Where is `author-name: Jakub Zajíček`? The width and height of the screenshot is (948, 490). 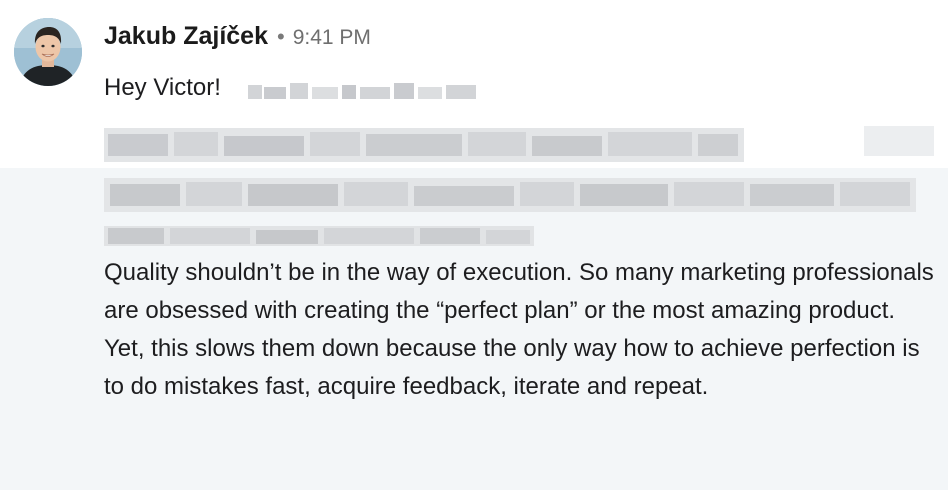
author-name: Jakub Zajíček is located at coordinates (186, 36).